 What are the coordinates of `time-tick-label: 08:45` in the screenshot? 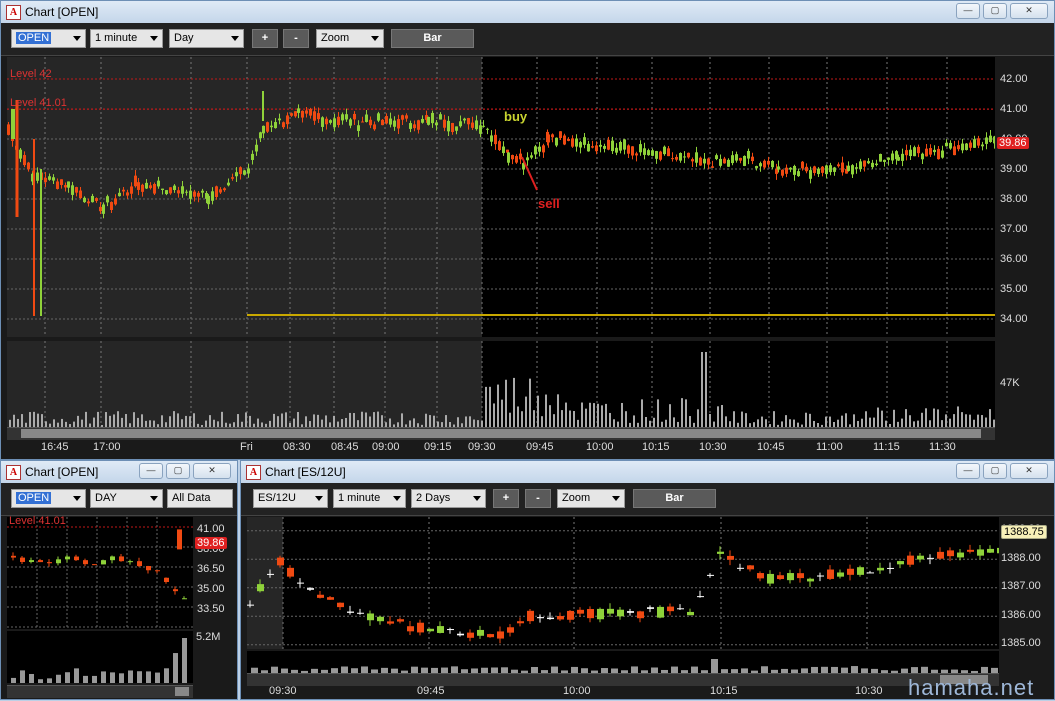 It's located at (345, 447).